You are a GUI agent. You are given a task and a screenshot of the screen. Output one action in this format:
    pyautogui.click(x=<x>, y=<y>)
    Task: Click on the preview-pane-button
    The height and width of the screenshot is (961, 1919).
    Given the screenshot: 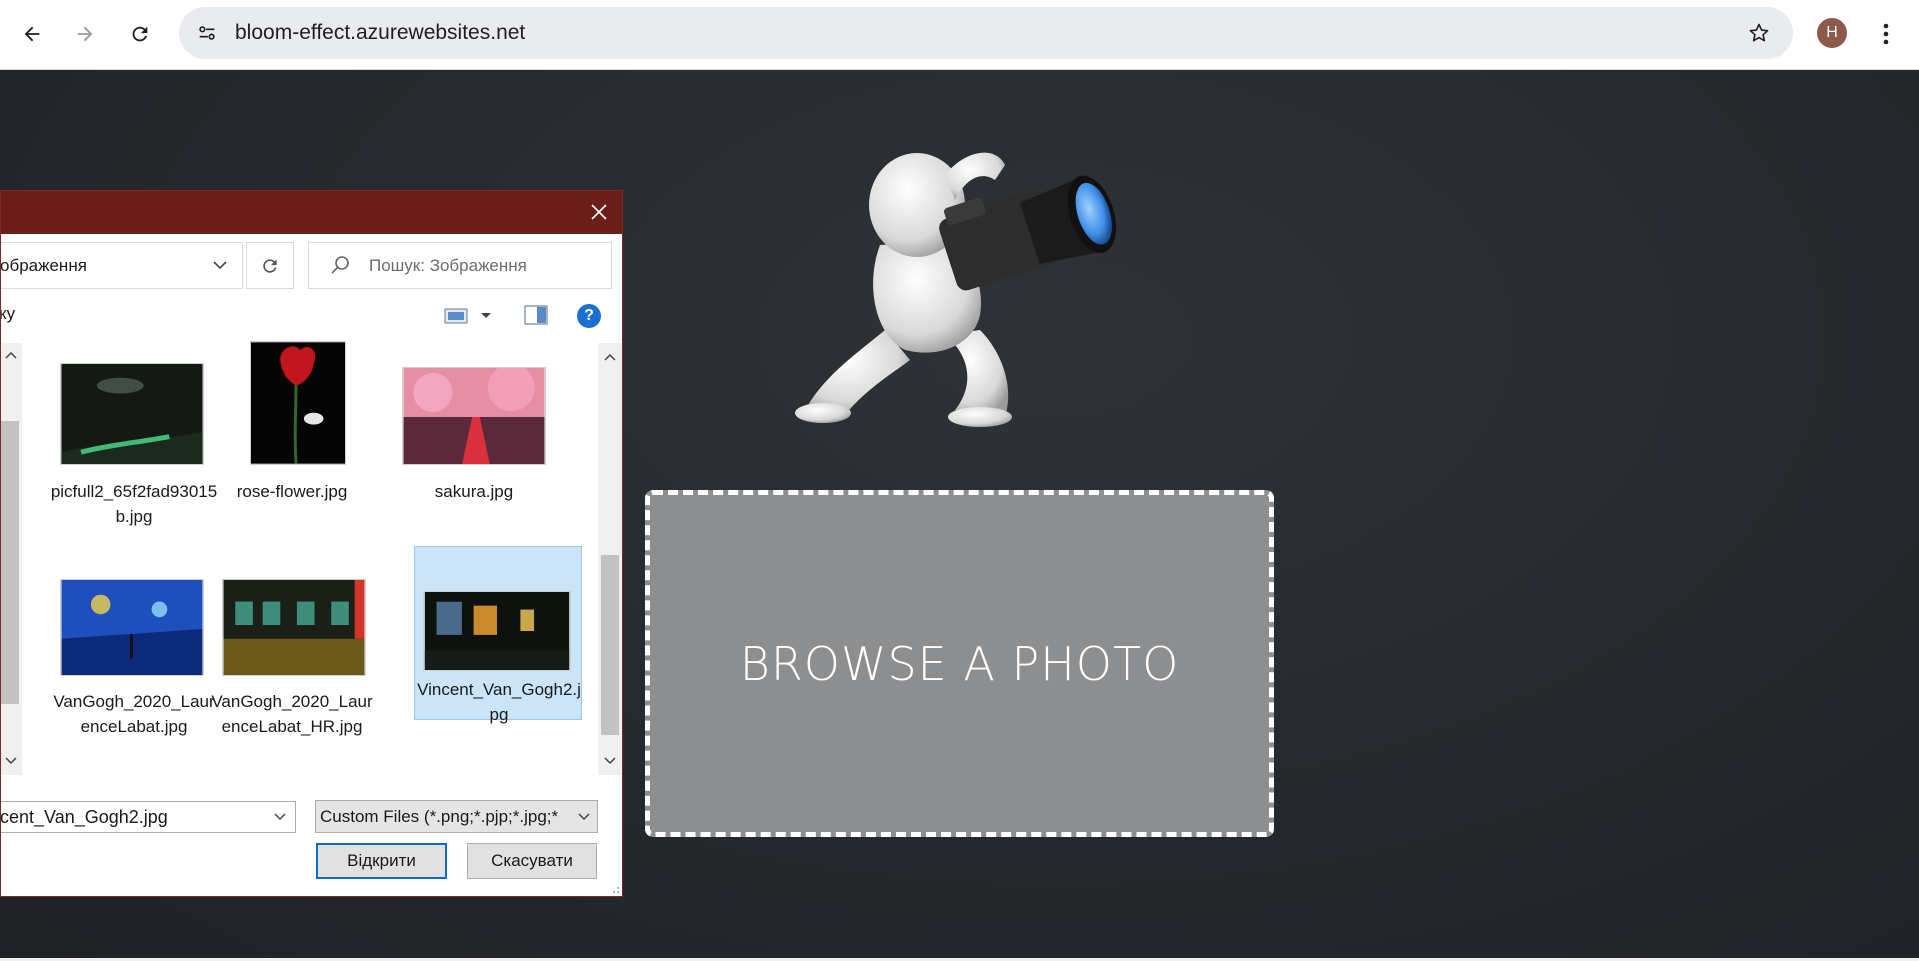 What is the action you would take?
    pyautogui.click(x=536, y=316)
    